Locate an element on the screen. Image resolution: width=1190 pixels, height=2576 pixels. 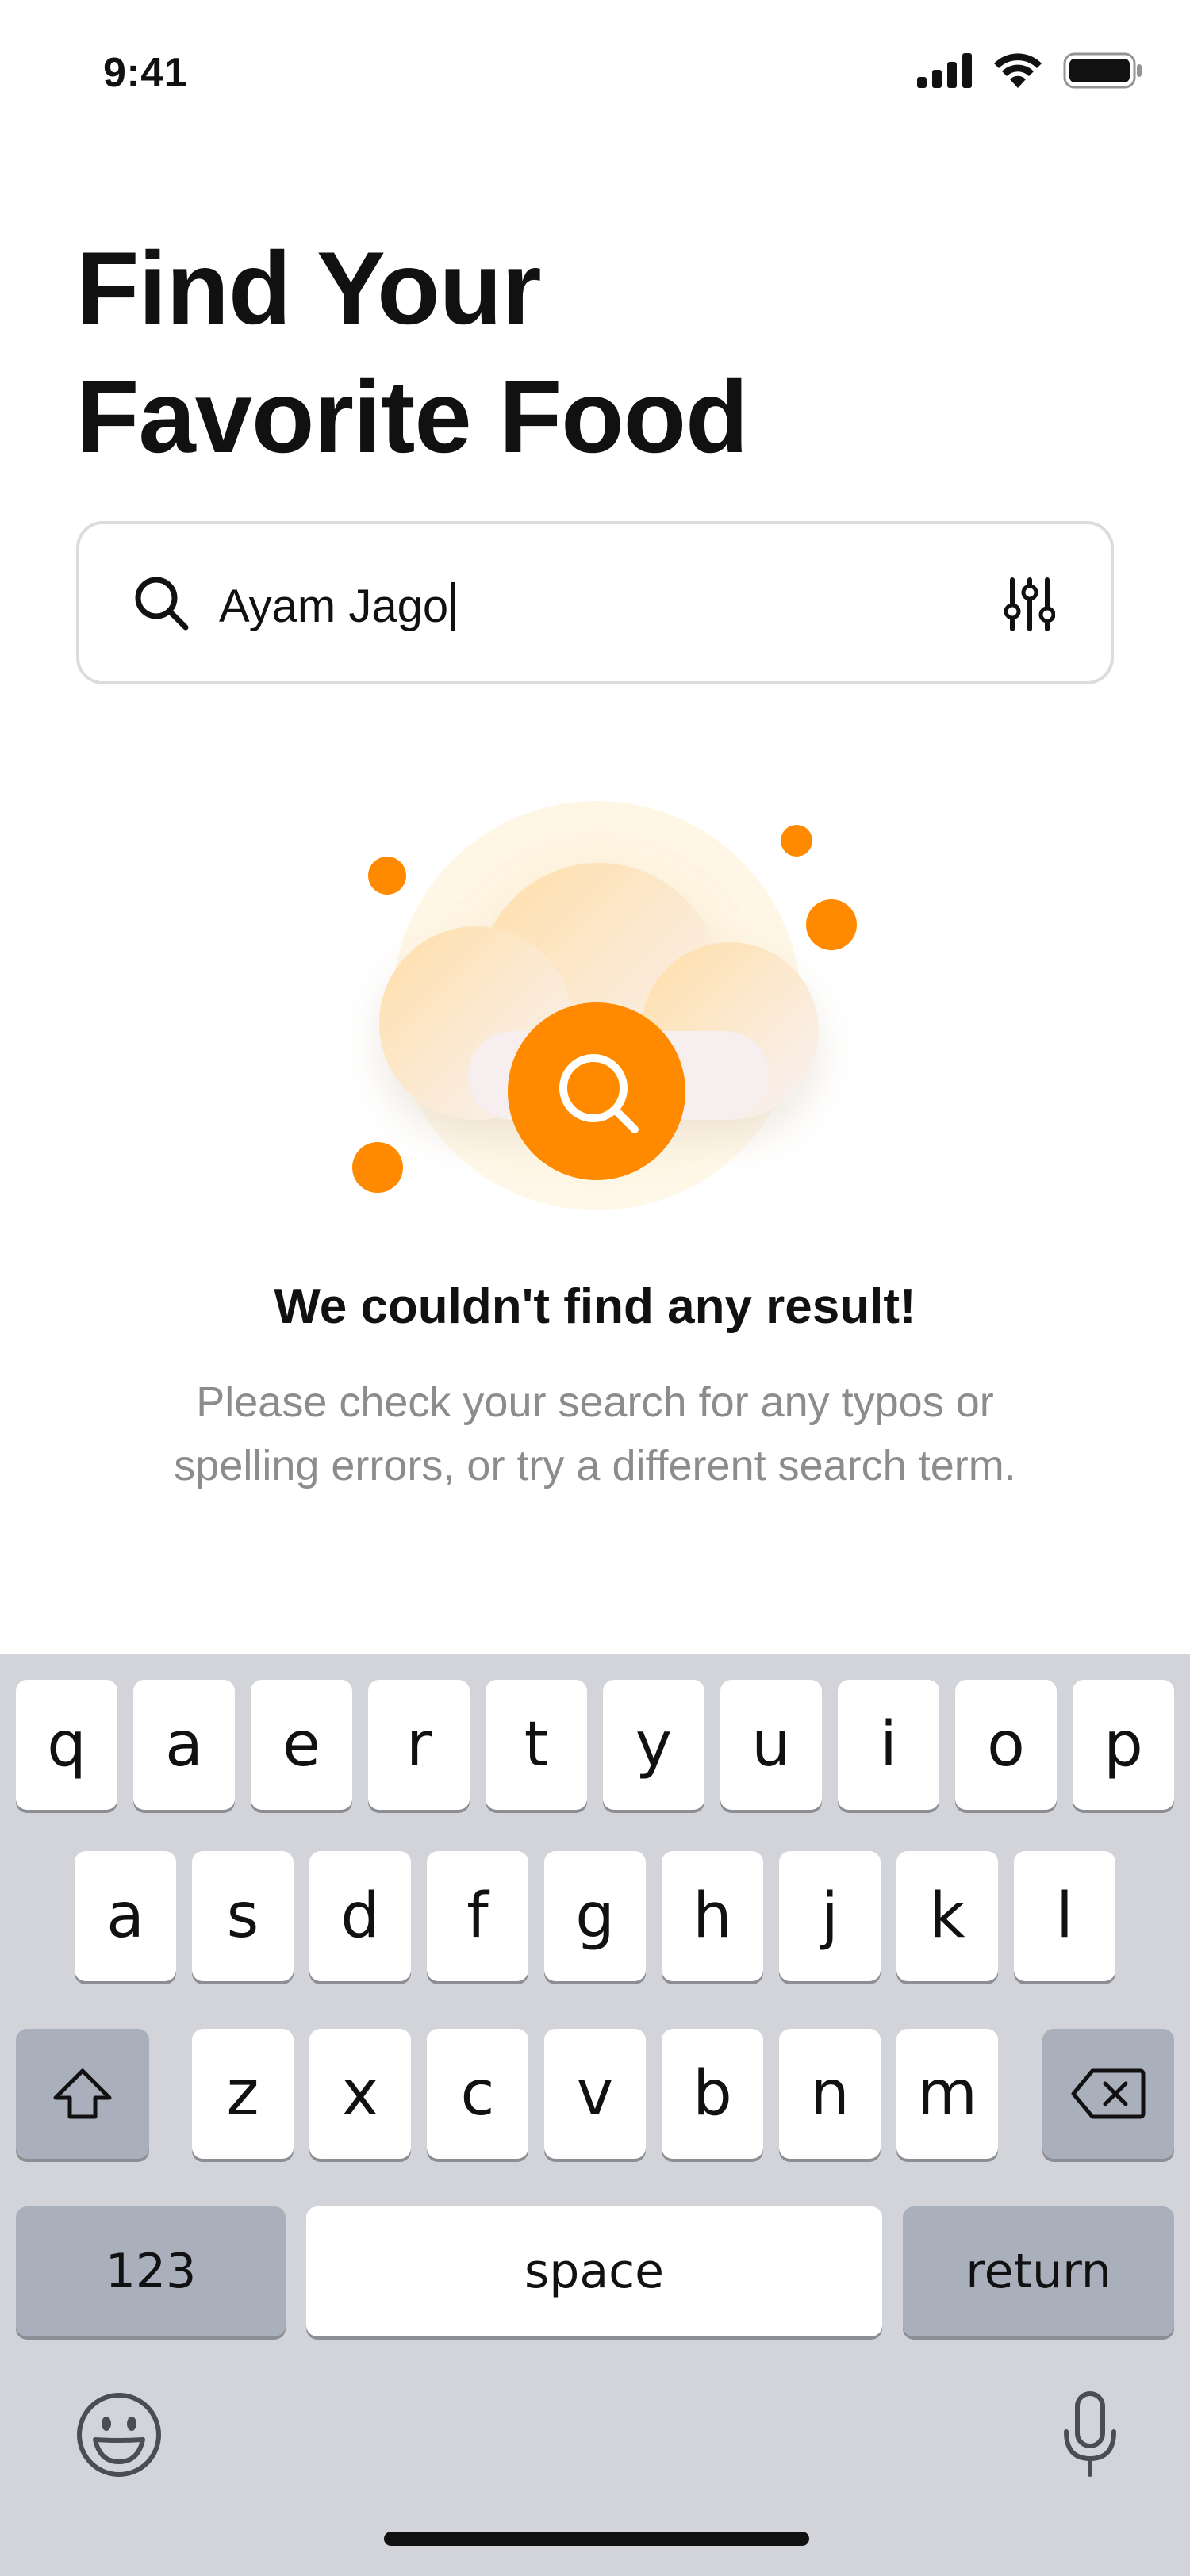
text-caret is located at coordinates (453, 606).